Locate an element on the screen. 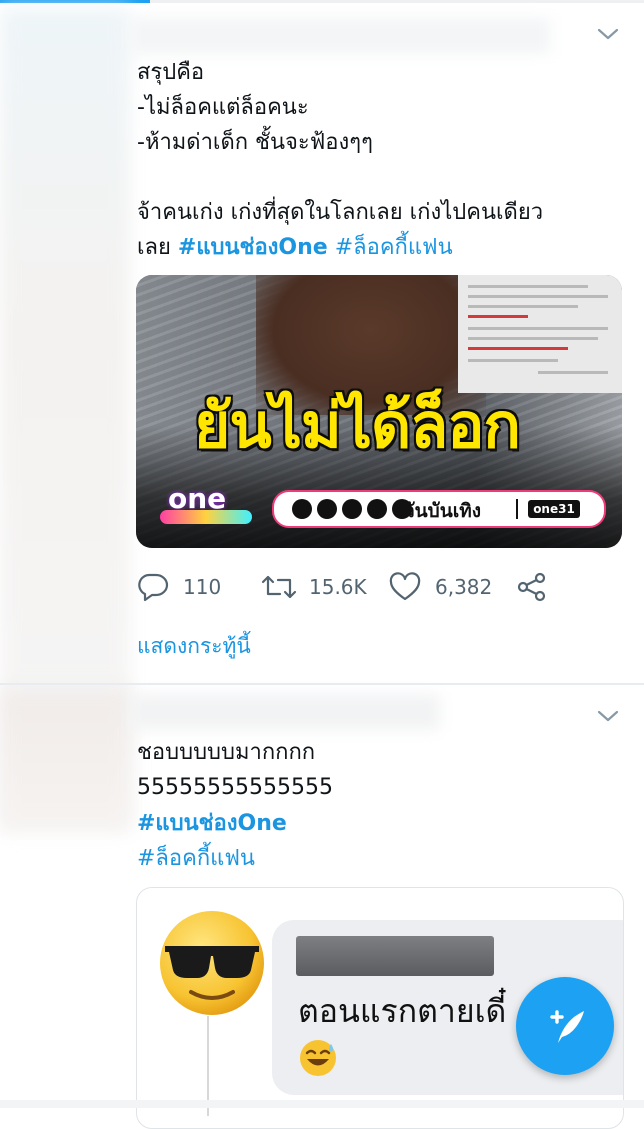 The width and height of the screenshot is (644, 1129). tweet-2-line-1: ชอบบบบบมากกกก is located at coordinates (226, 752).